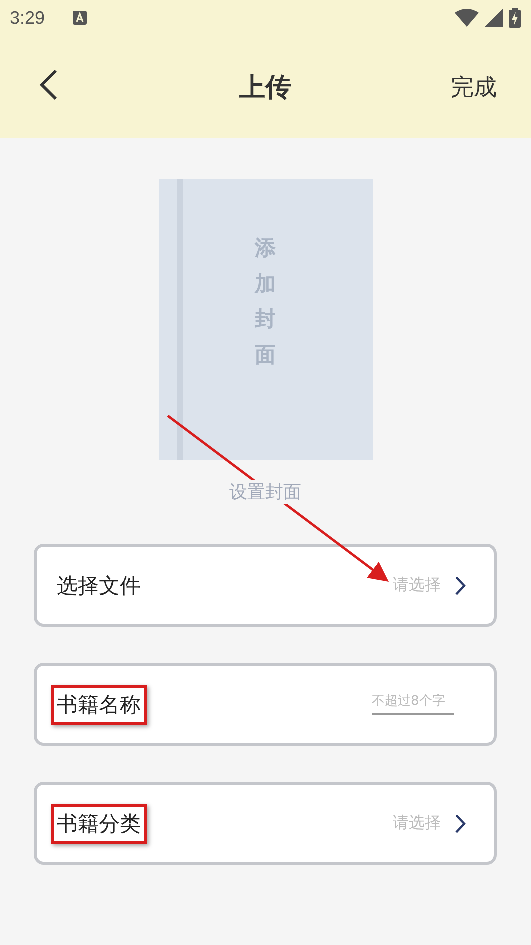 The image size is (531, 945). I want to click on row-label: 书籍名称, so click(99, 704).